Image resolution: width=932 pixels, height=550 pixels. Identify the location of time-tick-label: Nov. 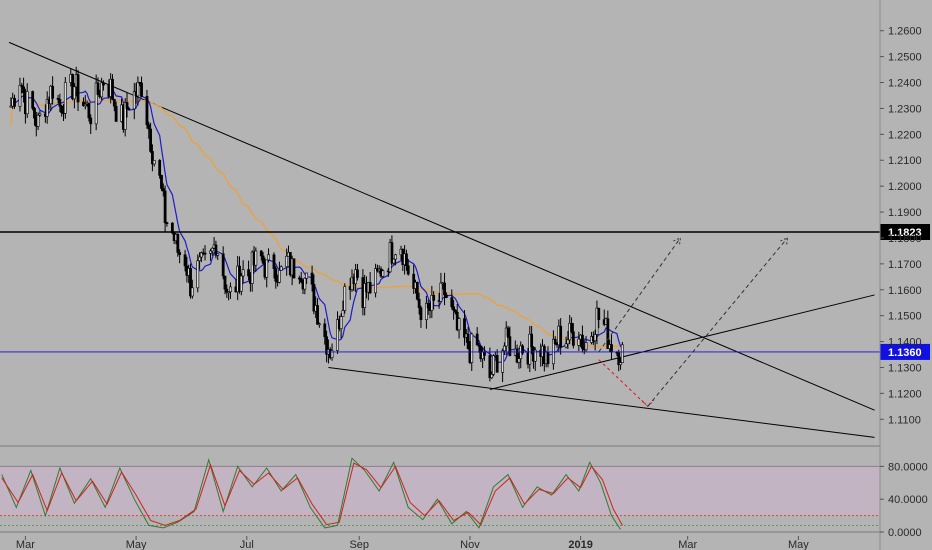
(470, 544).